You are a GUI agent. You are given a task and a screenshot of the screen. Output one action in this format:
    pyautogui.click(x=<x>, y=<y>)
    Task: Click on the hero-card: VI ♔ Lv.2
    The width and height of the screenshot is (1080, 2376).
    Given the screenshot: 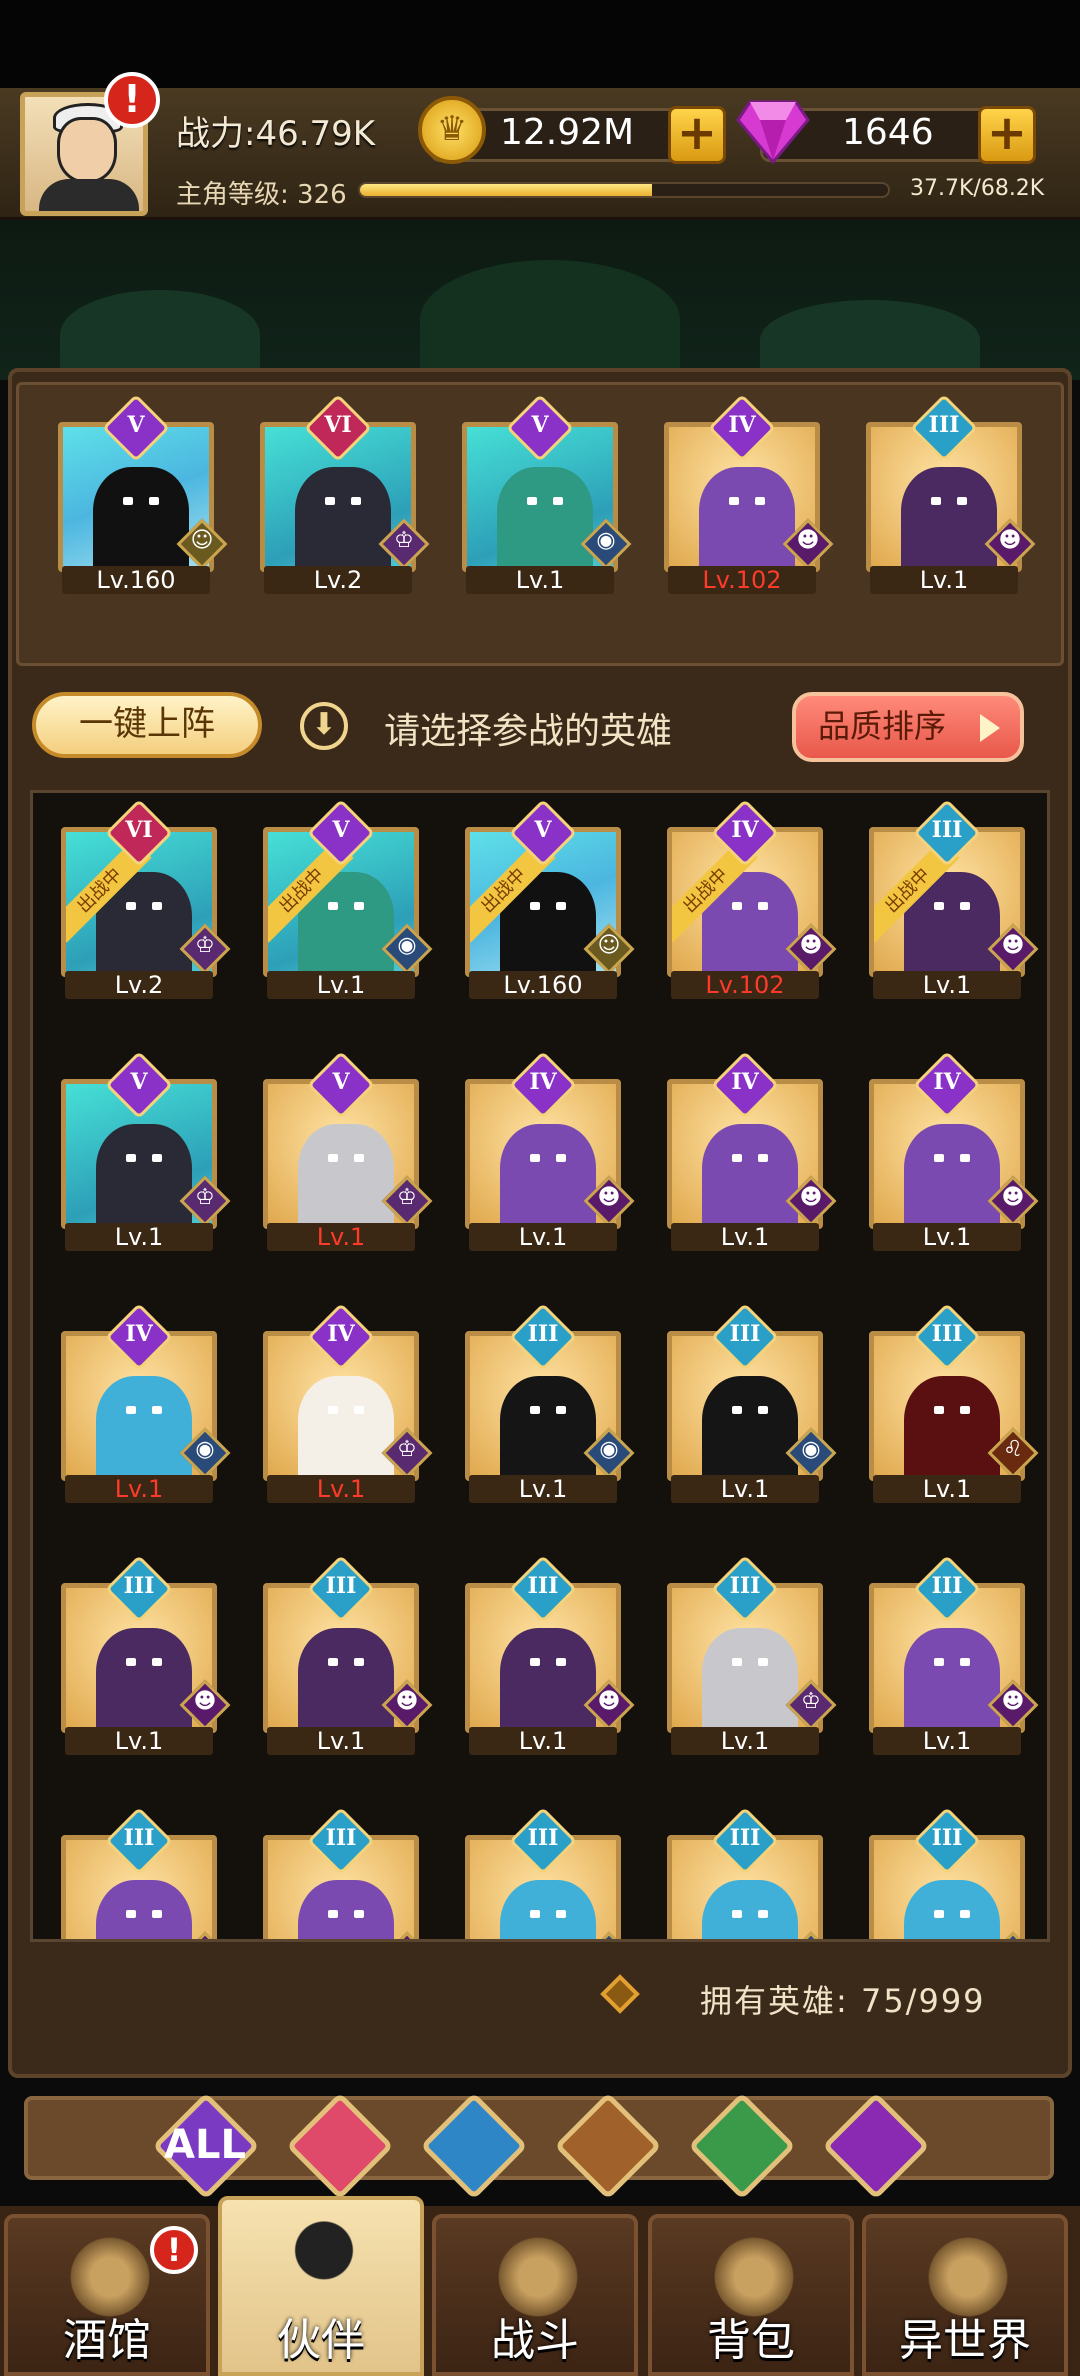 What is the action you would take?
    pyautogui.click(x=345, y=494)
    